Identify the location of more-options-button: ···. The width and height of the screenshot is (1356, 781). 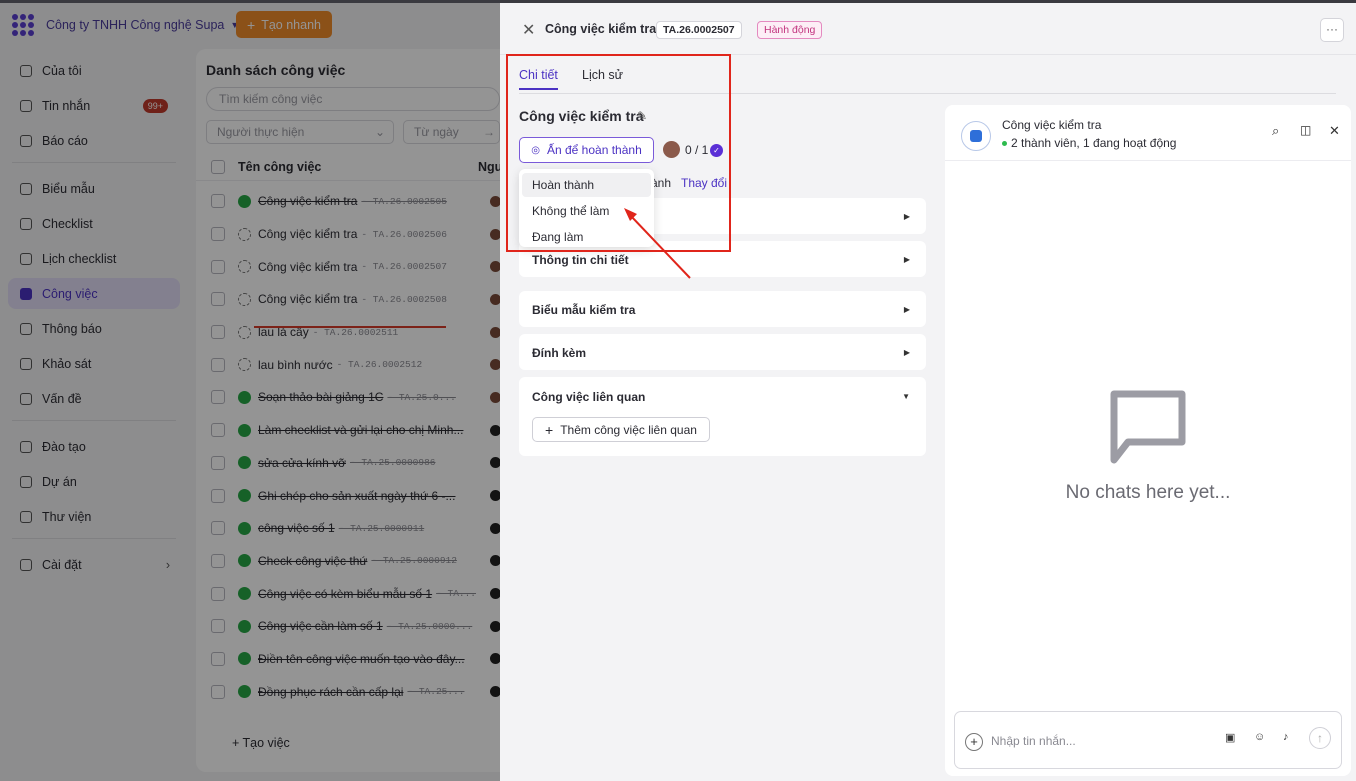
(1332, 30).